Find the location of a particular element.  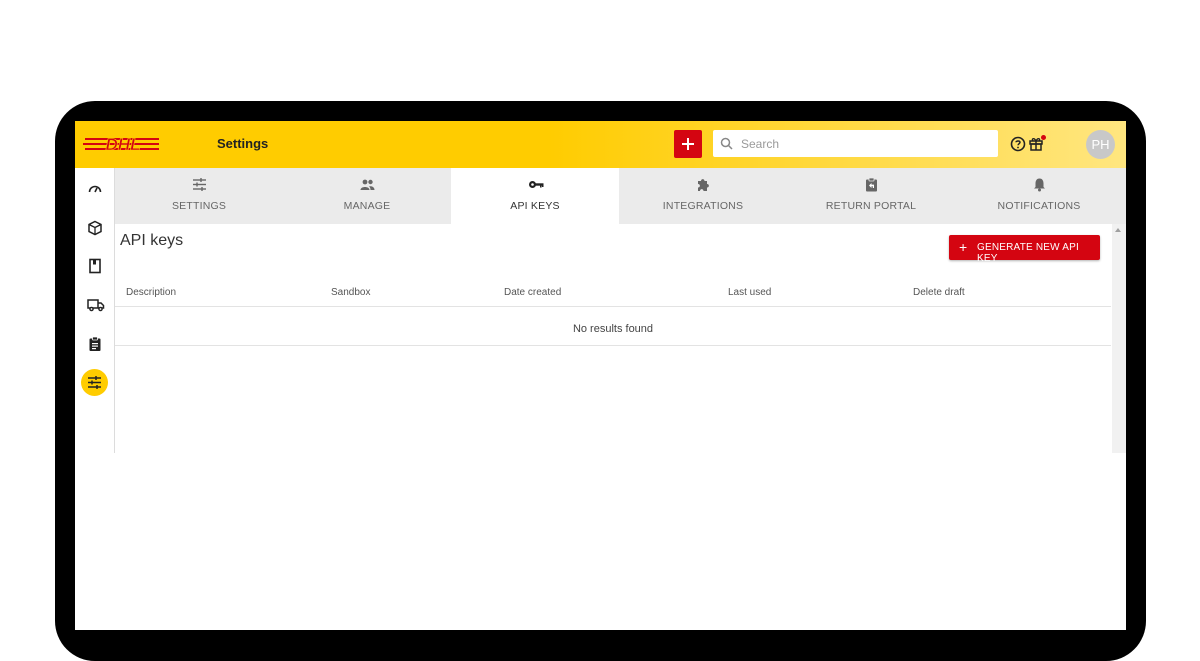

section-title: API keys is located at coordinates (152, 240).